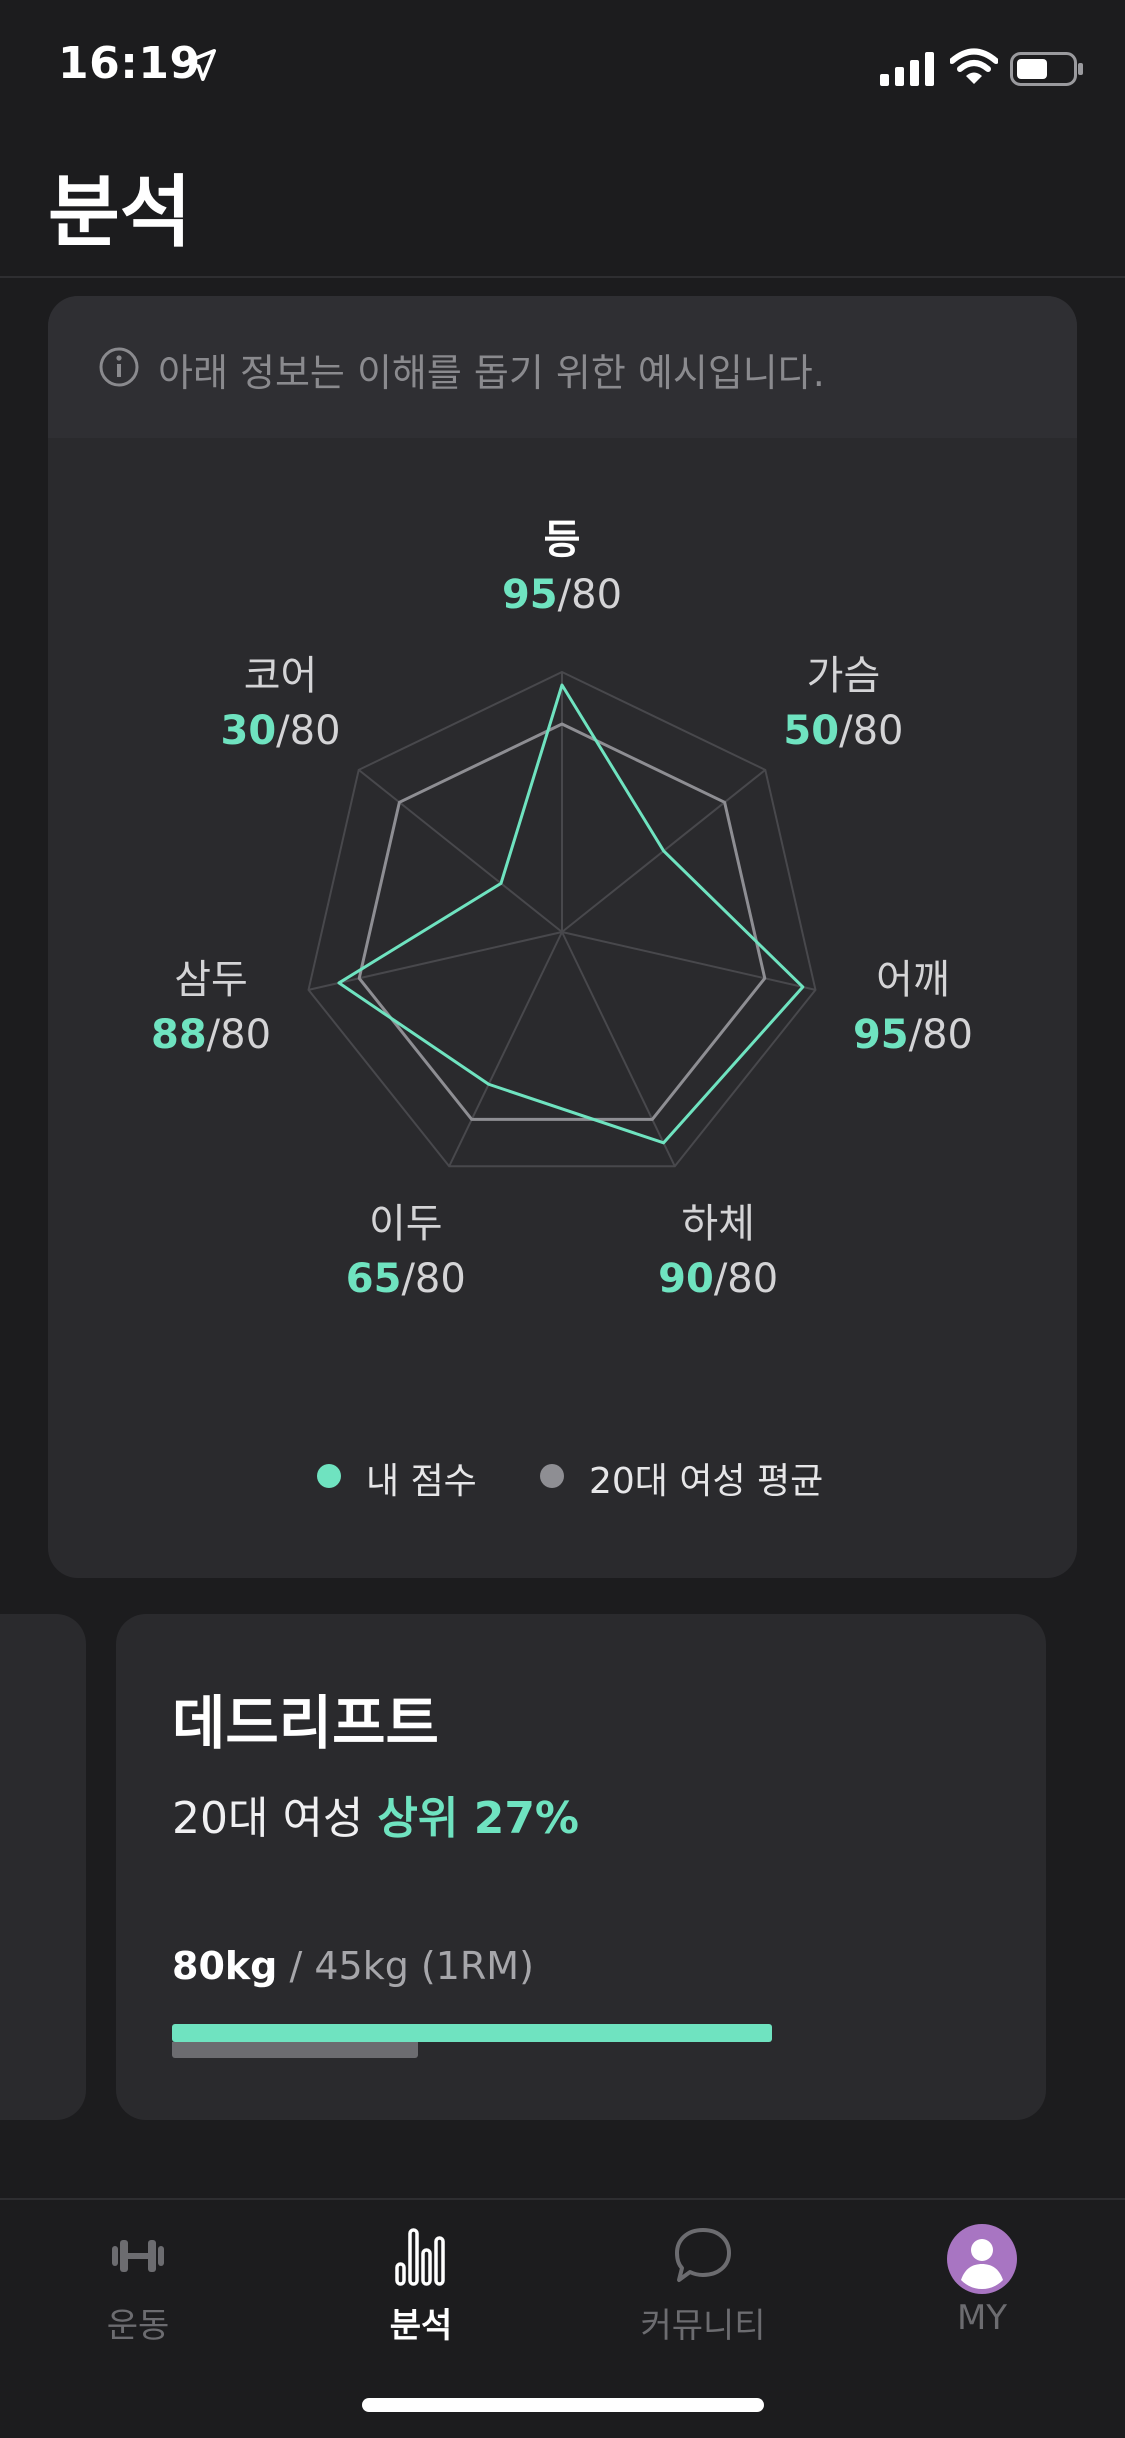  I want to click on weight-compare-bar, so click(472, 2042).